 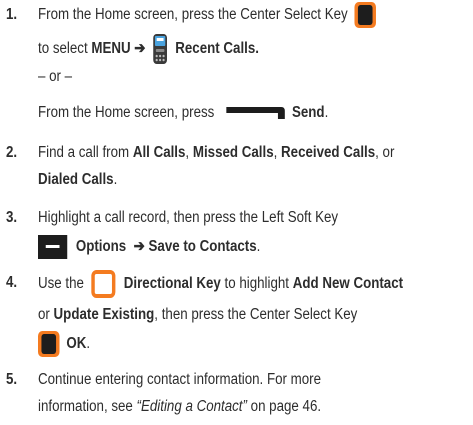 I want to click on step-4-text: Use the, so click(x=61, y=284).